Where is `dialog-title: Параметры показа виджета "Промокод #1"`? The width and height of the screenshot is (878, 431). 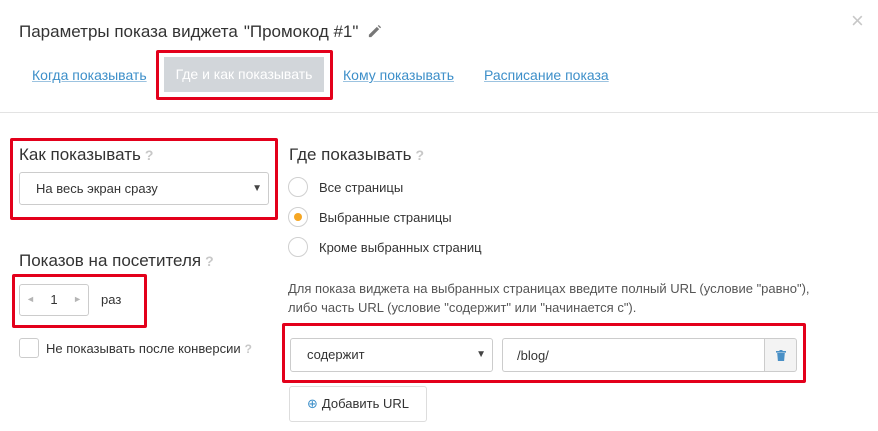 dialog-title: Параметры показа виджета "Промокод #1" is located at coordinates (200, 33).